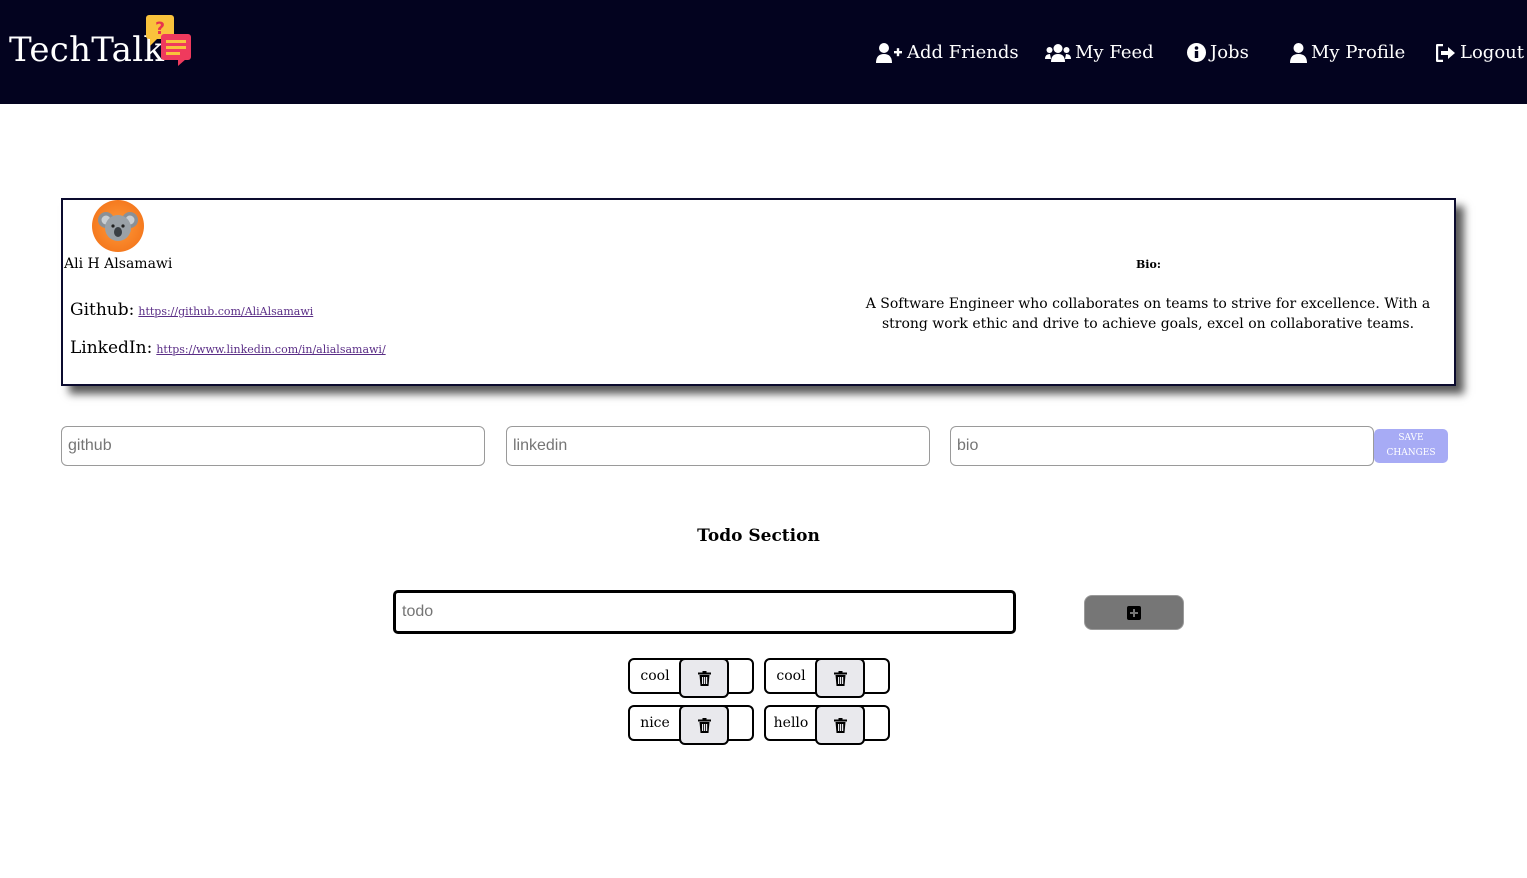  Describe the element at coordinates (1411, 446) in the screenshot. I see `save-changes-button: SAVE CHANGES` at that location.